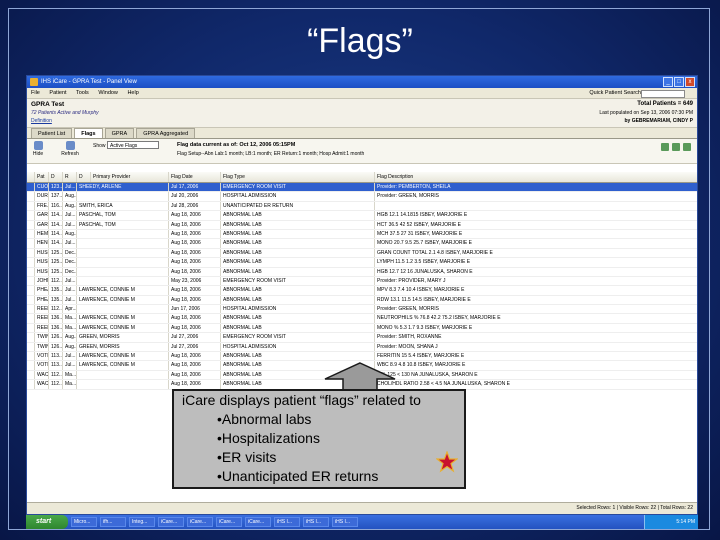 Image resolution: width=720 pixels, height=540 pixels. Describe the element at coordinates (132, 93) in the screenshot. I see `menu-help: Help` at that location.